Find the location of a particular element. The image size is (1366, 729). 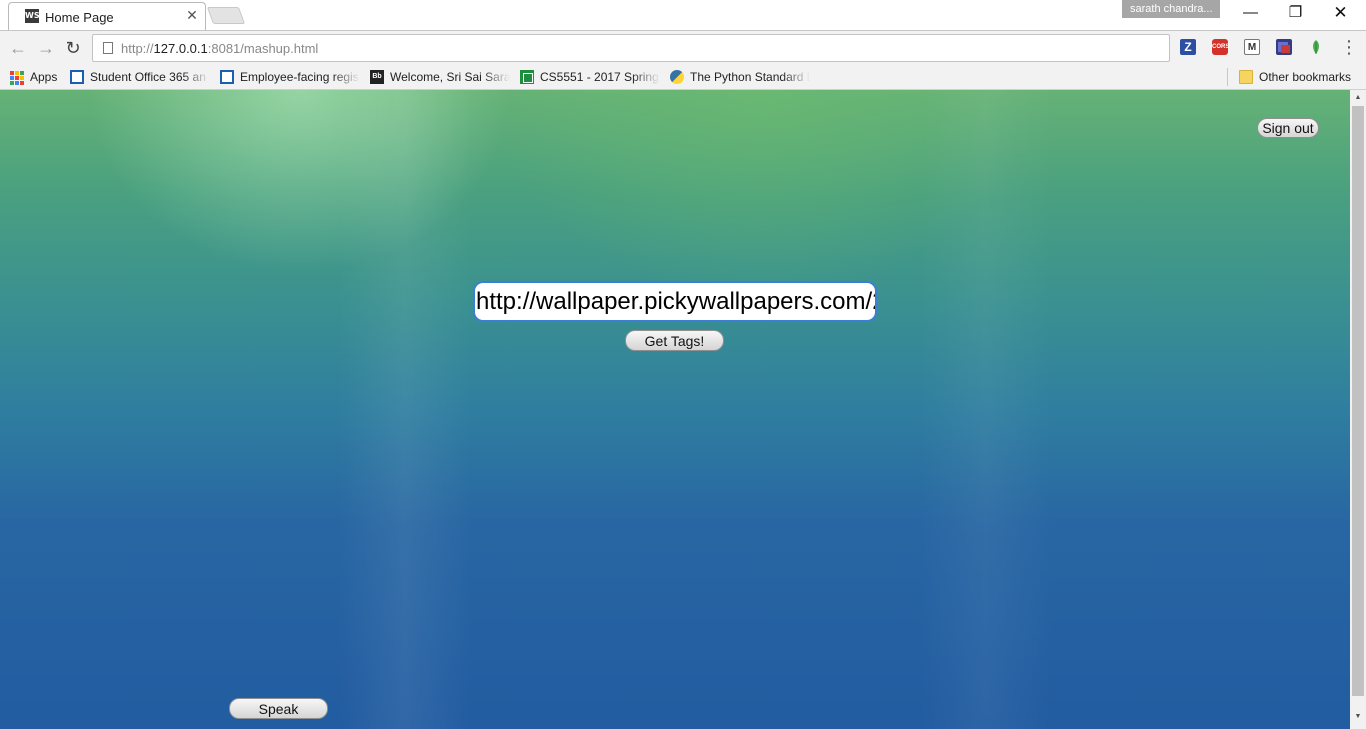

sign-out-button: Sign out is located at coordinates (1288, 128).